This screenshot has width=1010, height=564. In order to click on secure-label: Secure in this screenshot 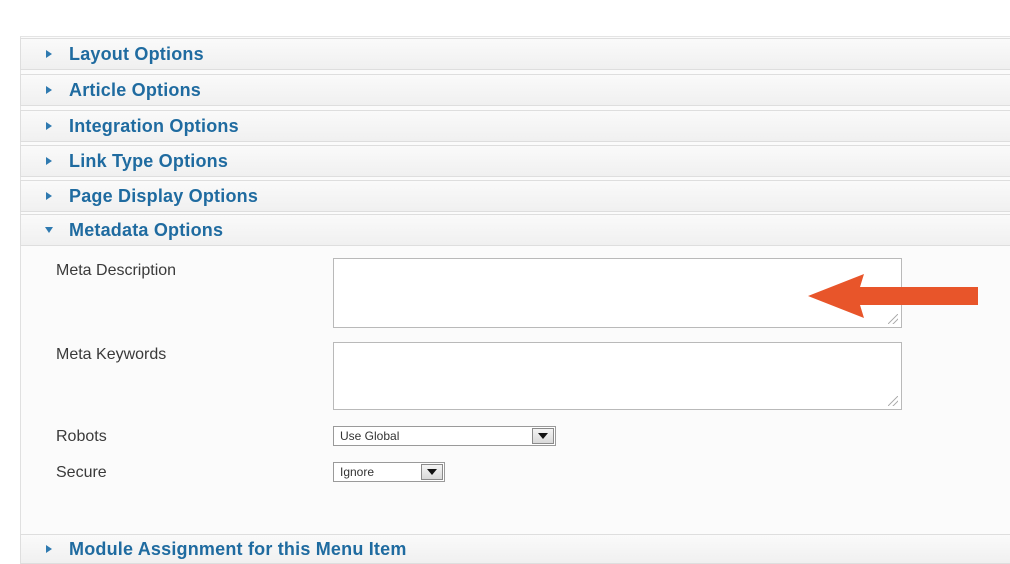, I will do `click(81, 472)`.